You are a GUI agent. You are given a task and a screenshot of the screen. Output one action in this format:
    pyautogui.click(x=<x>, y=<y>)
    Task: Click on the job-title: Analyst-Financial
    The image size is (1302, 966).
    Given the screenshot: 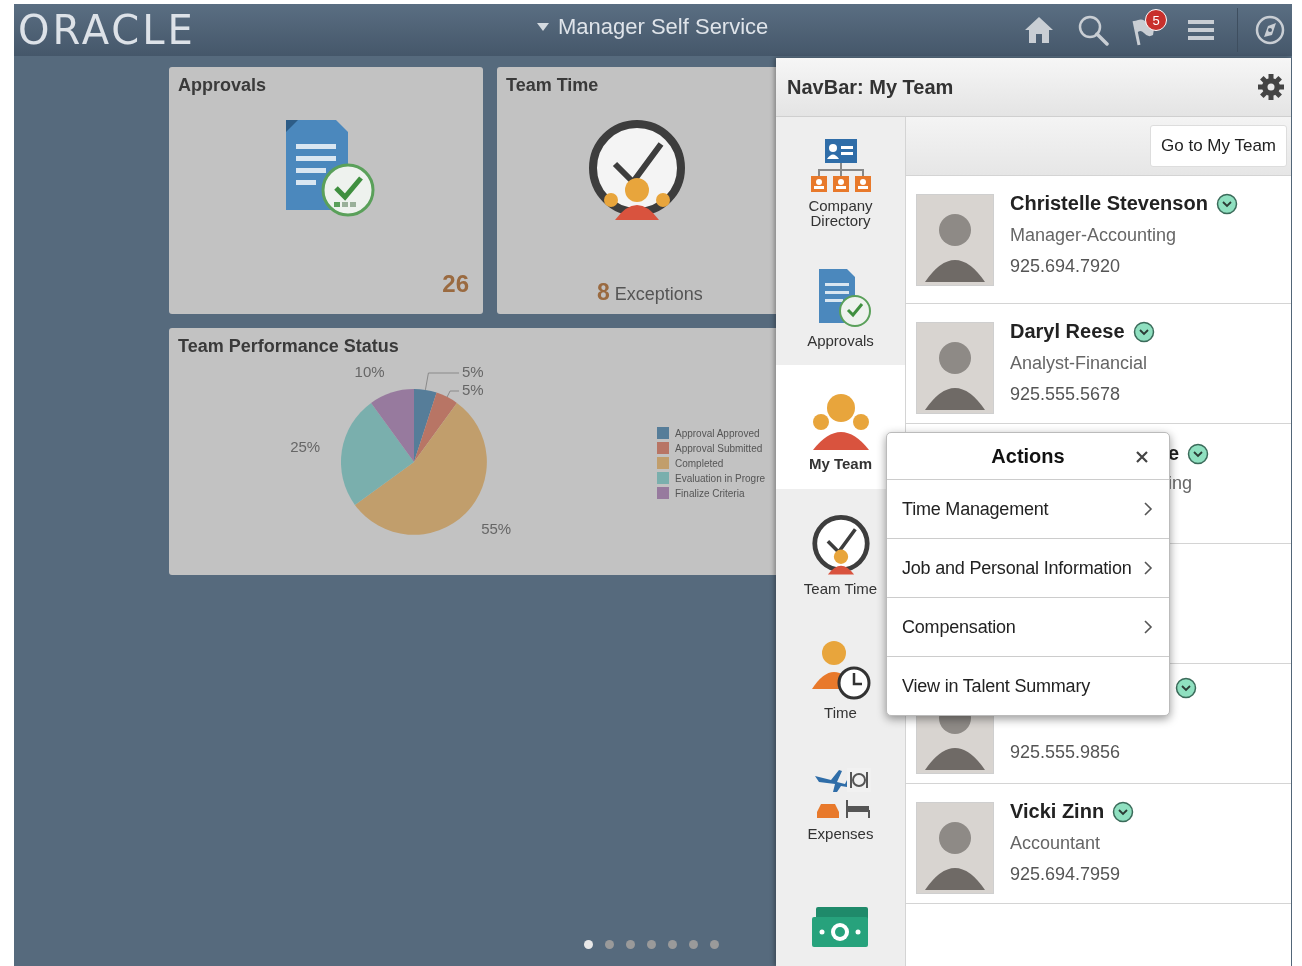 What is the action you would take?
    pyautogui.click(x=1079, y=363)
    